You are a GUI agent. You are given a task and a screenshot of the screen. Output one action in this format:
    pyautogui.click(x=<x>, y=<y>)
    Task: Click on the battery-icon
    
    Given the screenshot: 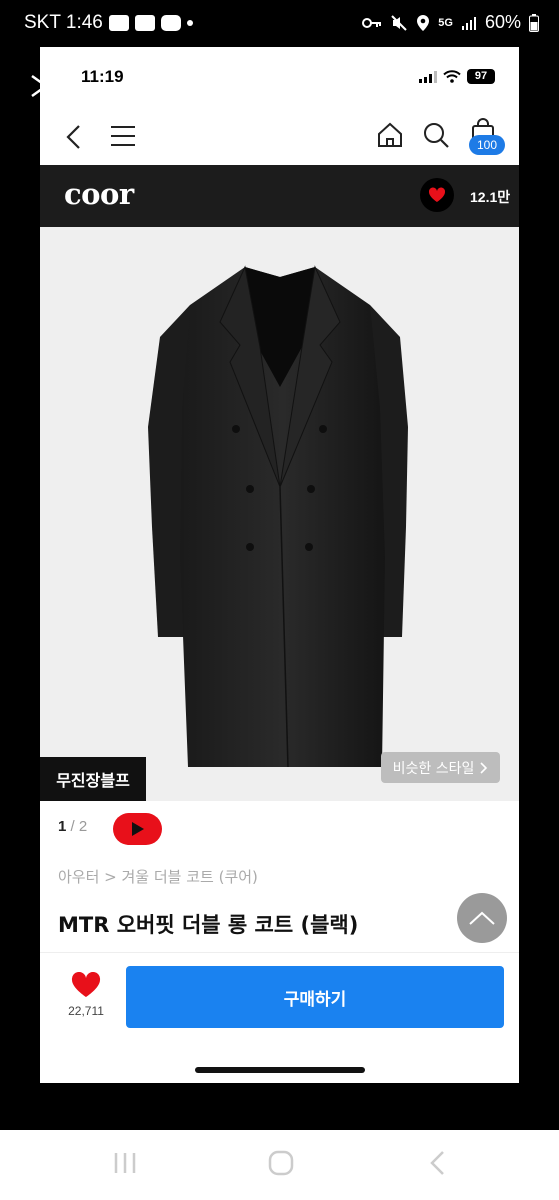 What is the action you would take?
    pyautogui.click(x=534, y=22)
    